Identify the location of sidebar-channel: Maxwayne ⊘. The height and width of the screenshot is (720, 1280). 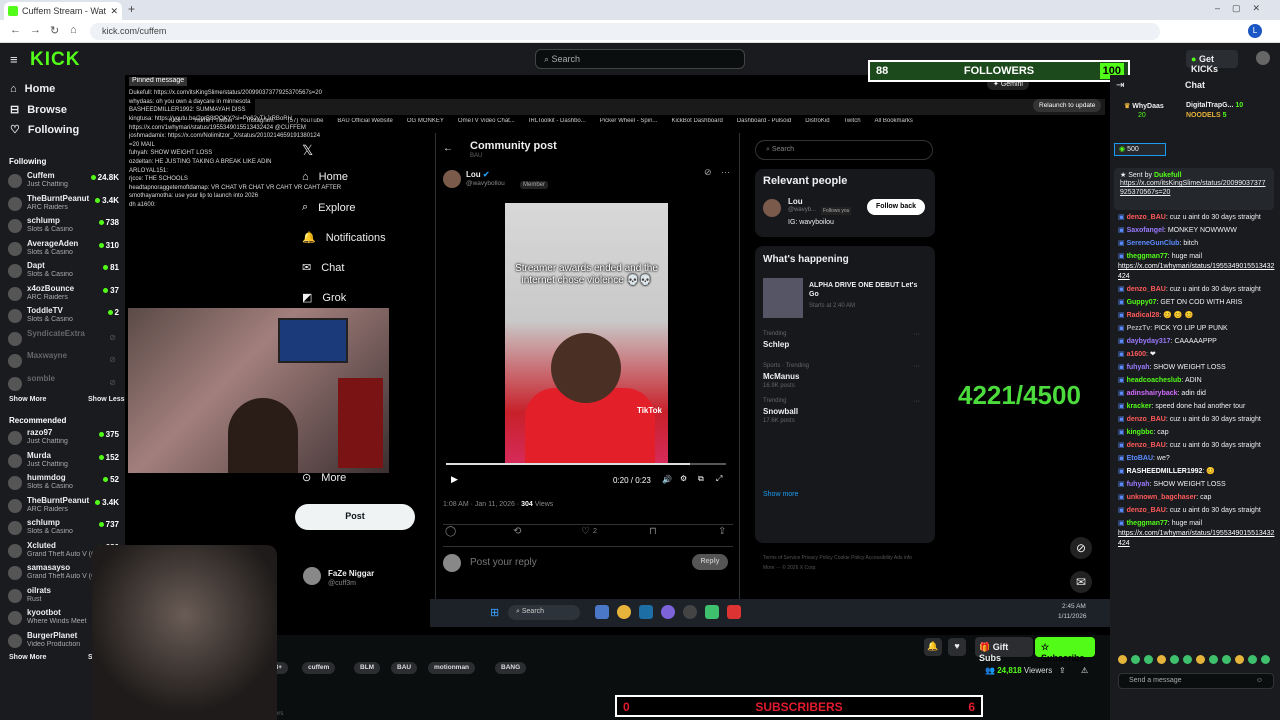
(64, 361).